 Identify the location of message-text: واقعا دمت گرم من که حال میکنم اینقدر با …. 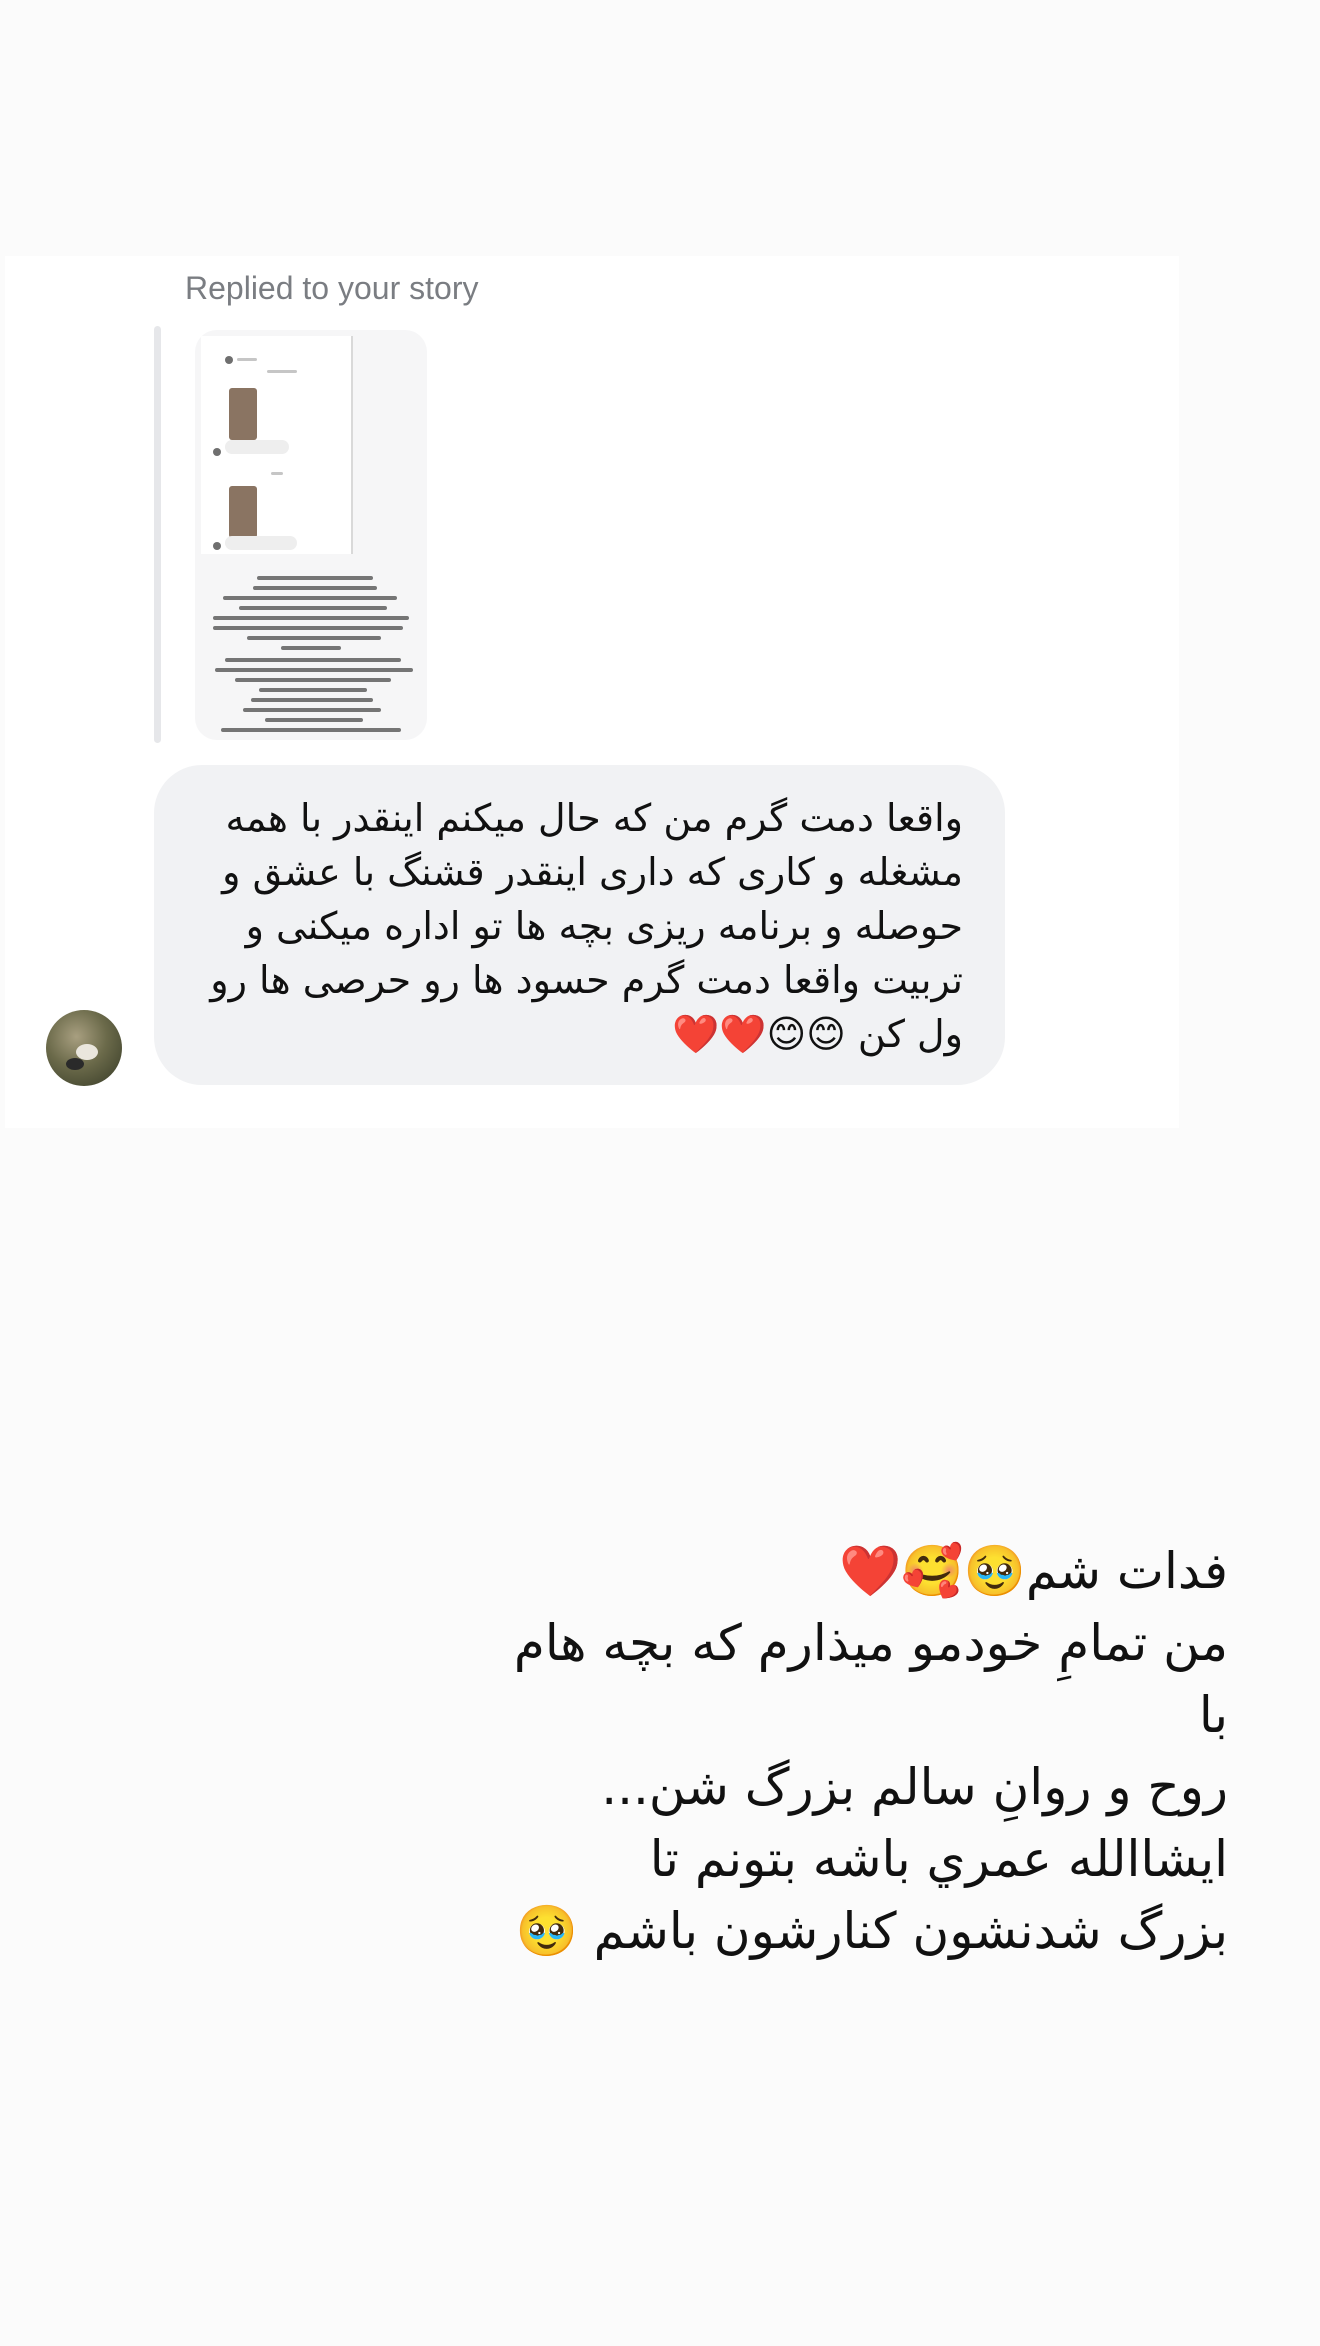
(586, 926).